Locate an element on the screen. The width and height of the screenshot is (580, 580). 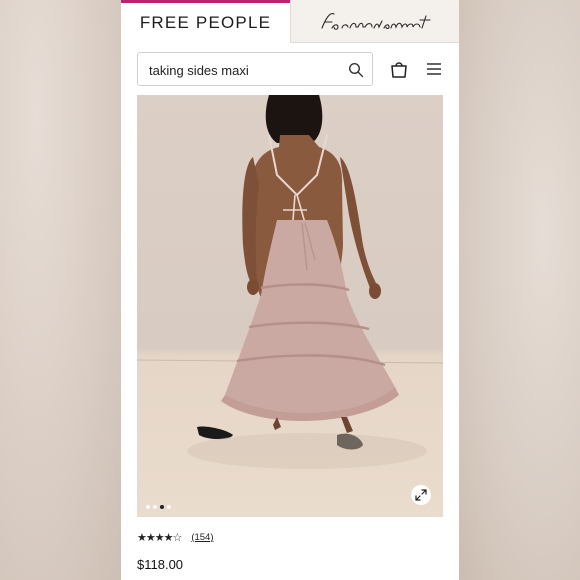
fp-movement-logo is located at coordinates (376, 21).